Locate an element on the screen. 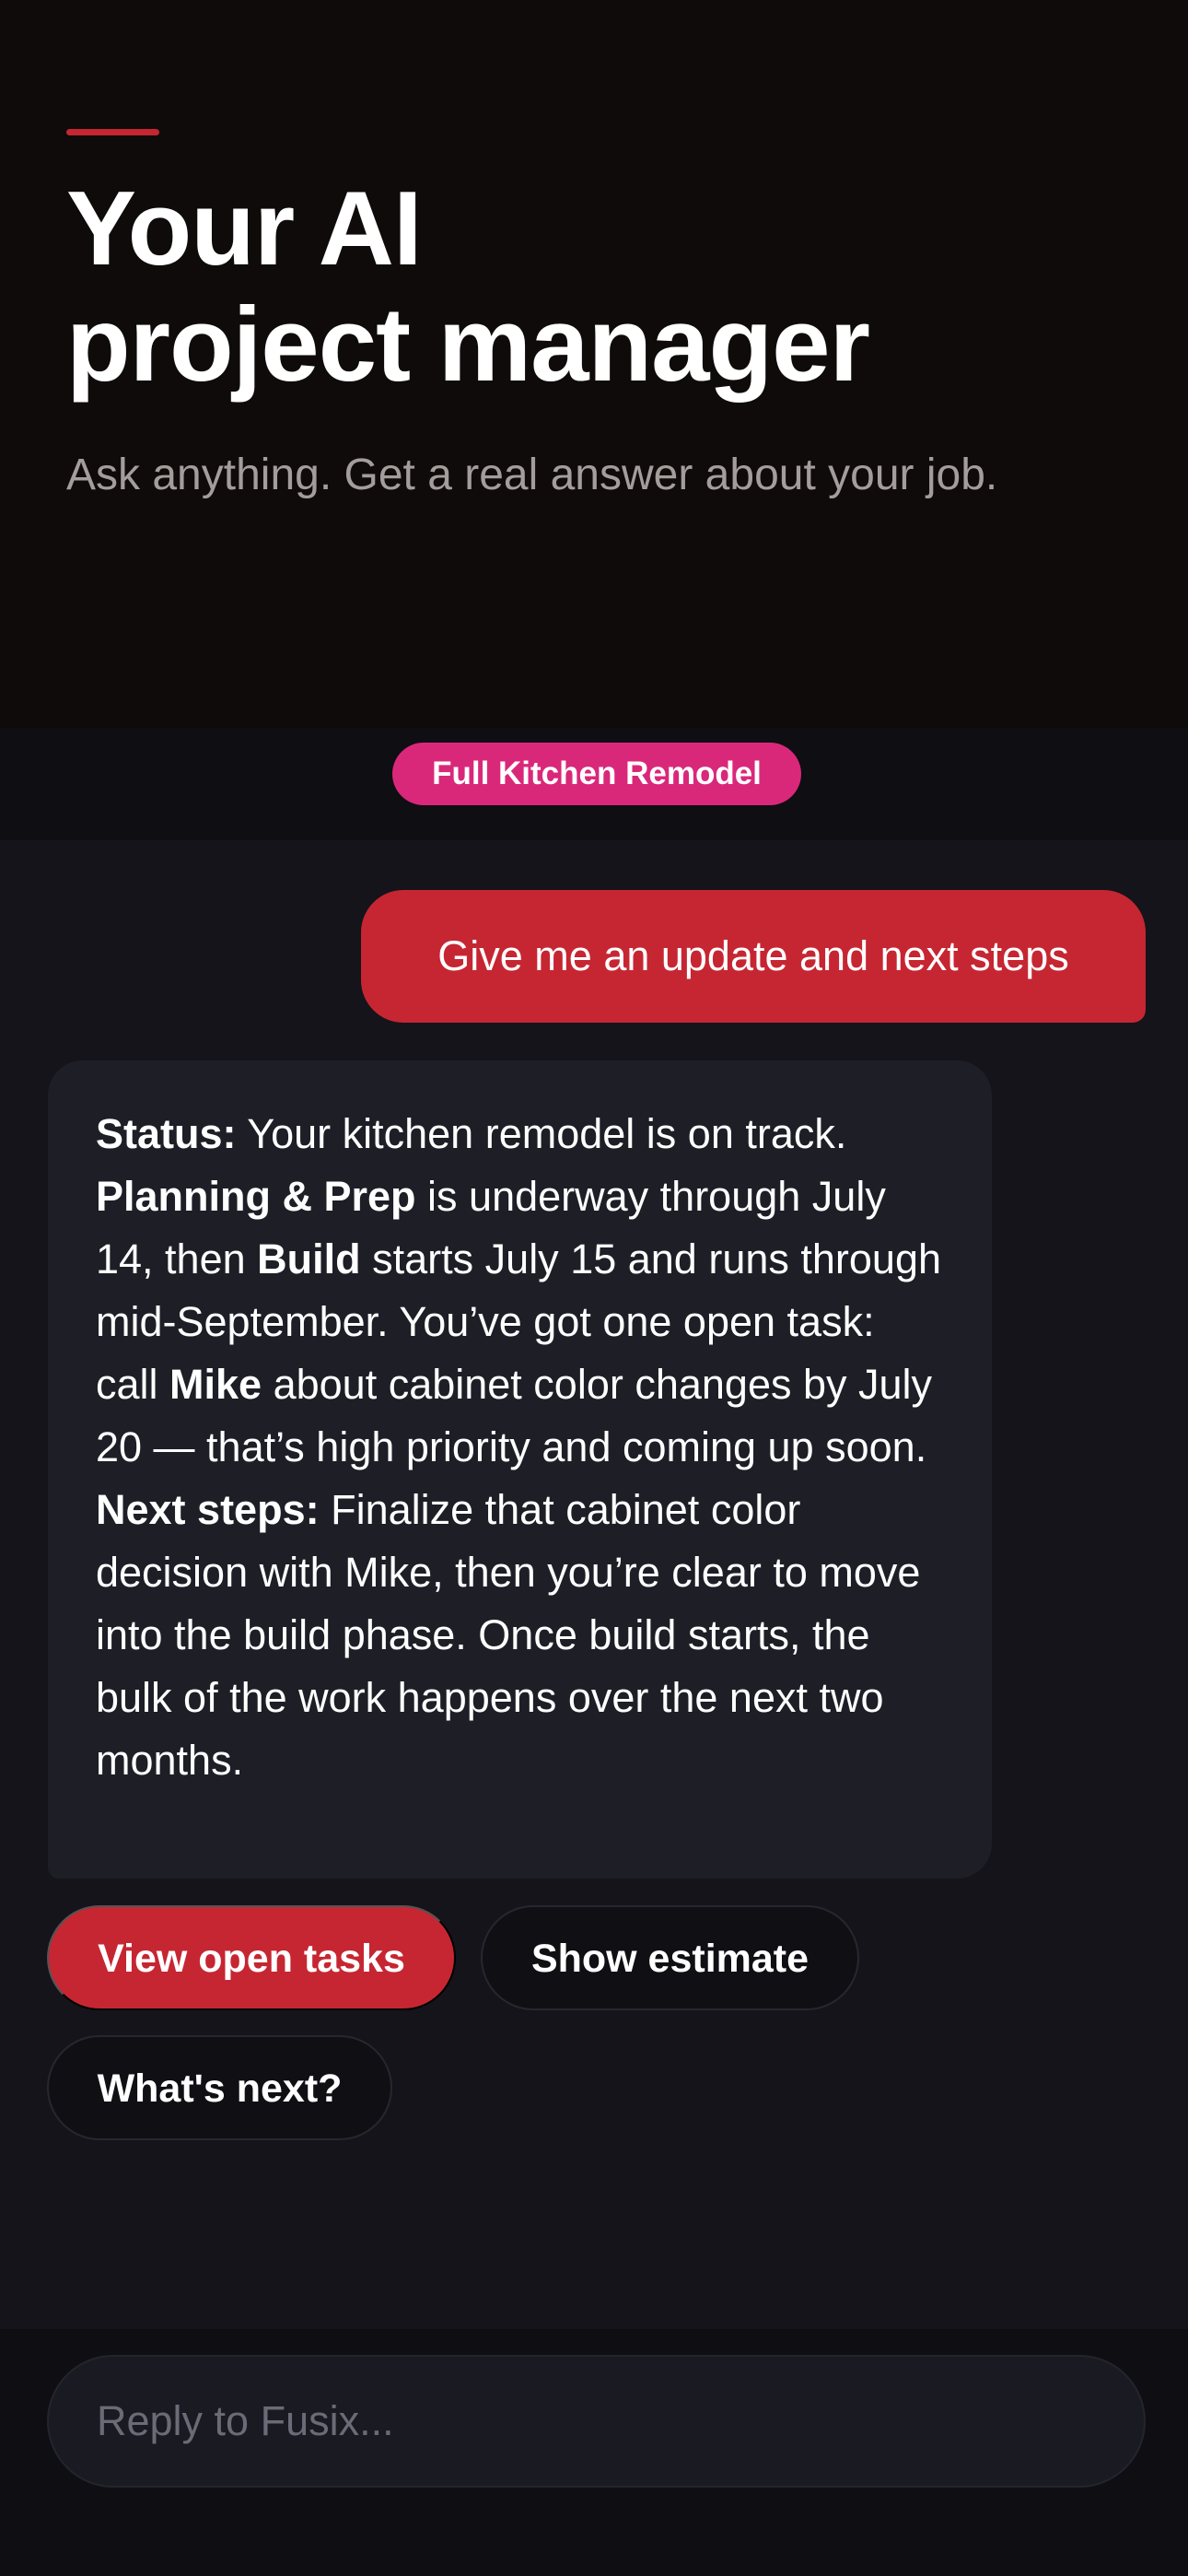  reply-input is located at coordinates (596, 2421).